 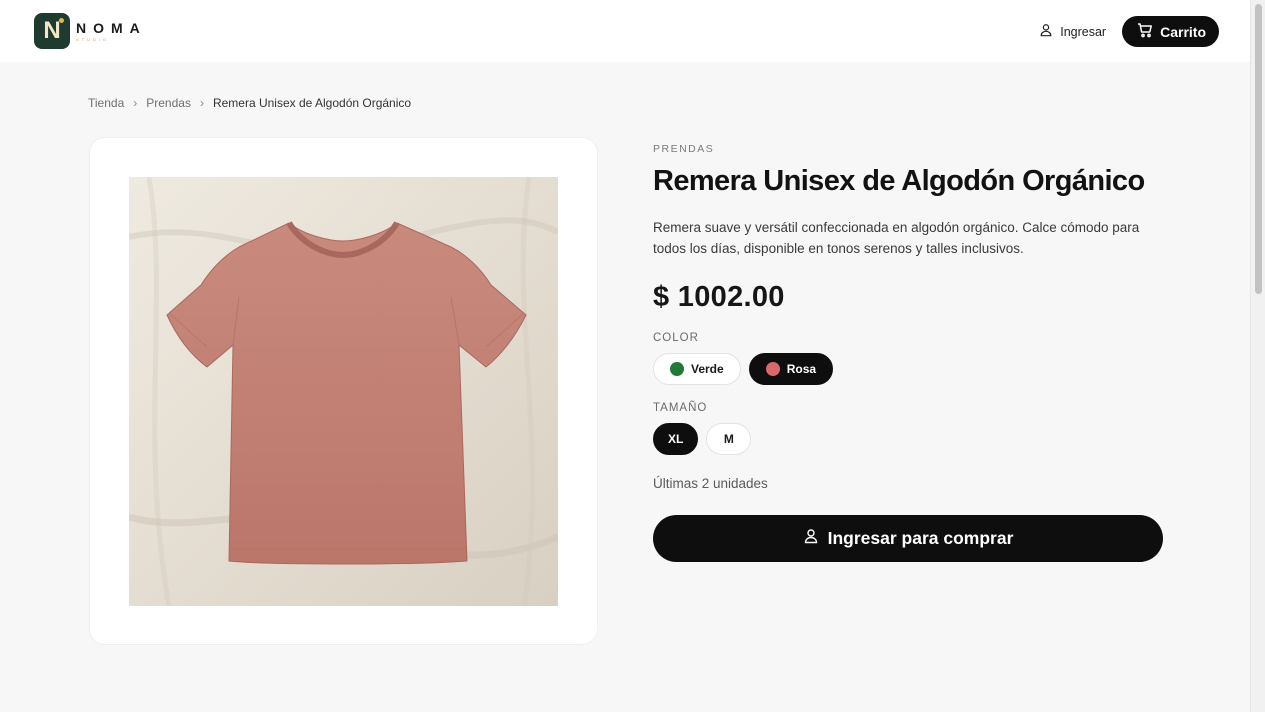 I want to click on cart-button: Carrito, so click(x=1170, y=31).